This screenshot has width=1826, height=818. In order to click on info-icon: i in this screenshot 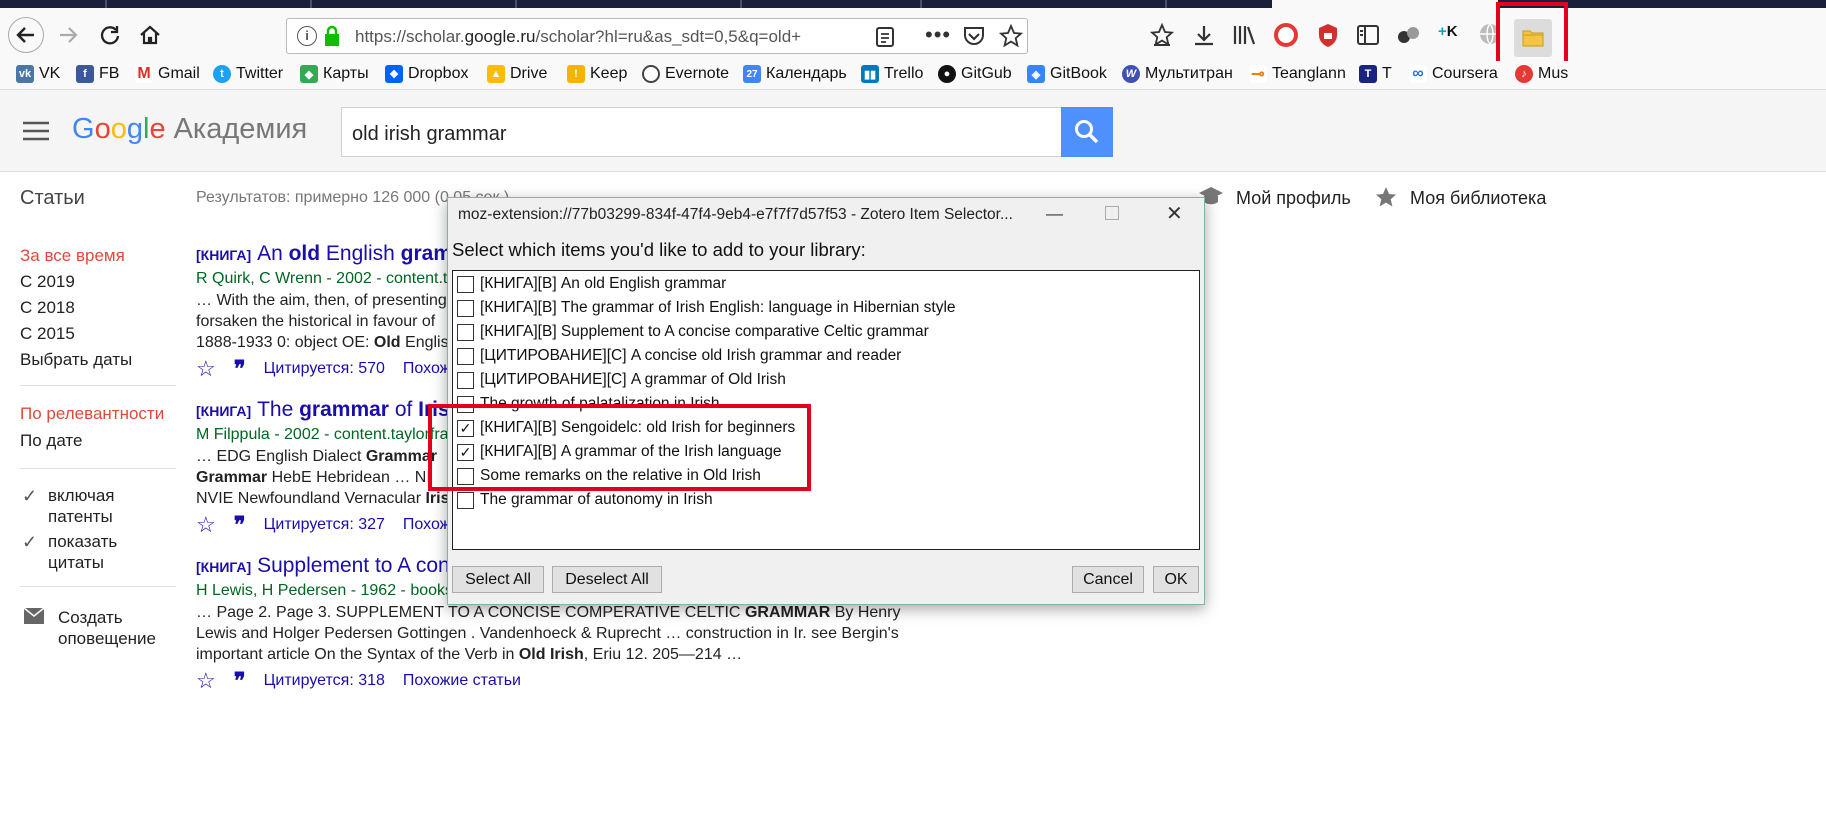, I will do `click(307, 36)`.